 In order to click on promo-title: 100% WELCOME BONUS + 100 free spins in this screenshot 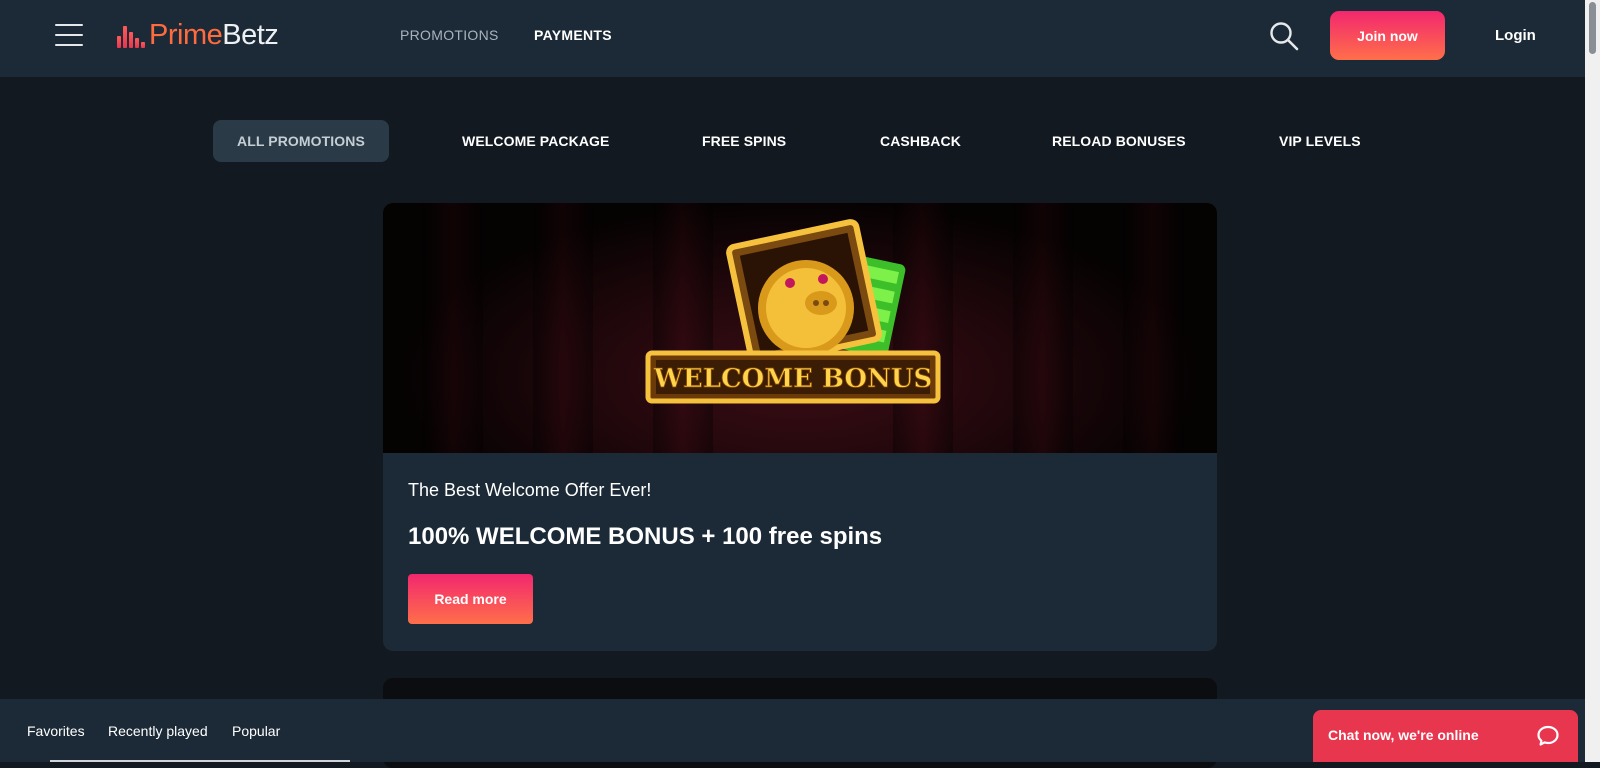, I will do `click(645, 536)`.